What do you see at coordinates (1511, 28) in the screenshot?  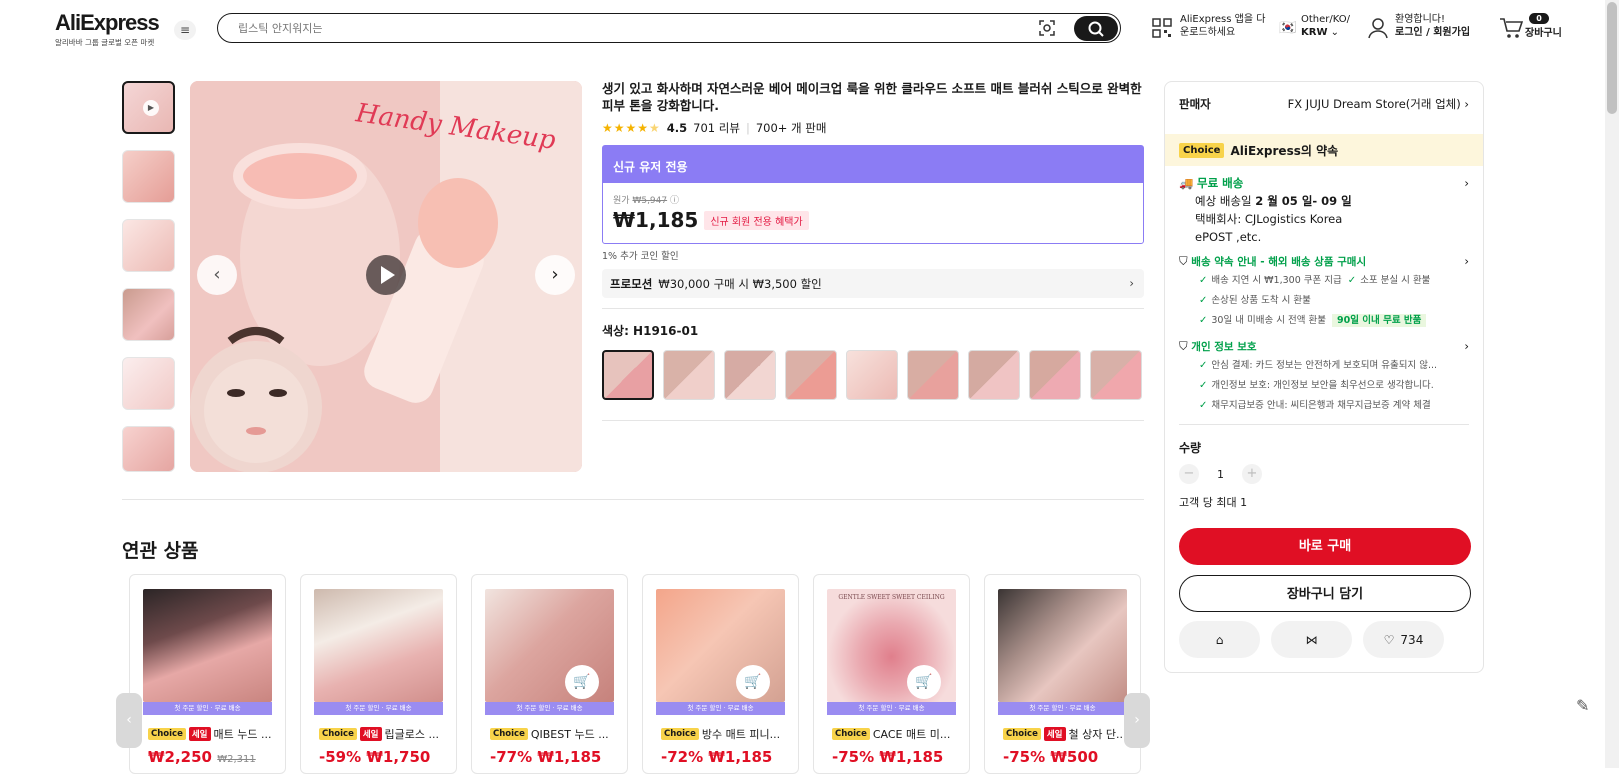 I see `cart-icon` at bounding box center [1511, 28].